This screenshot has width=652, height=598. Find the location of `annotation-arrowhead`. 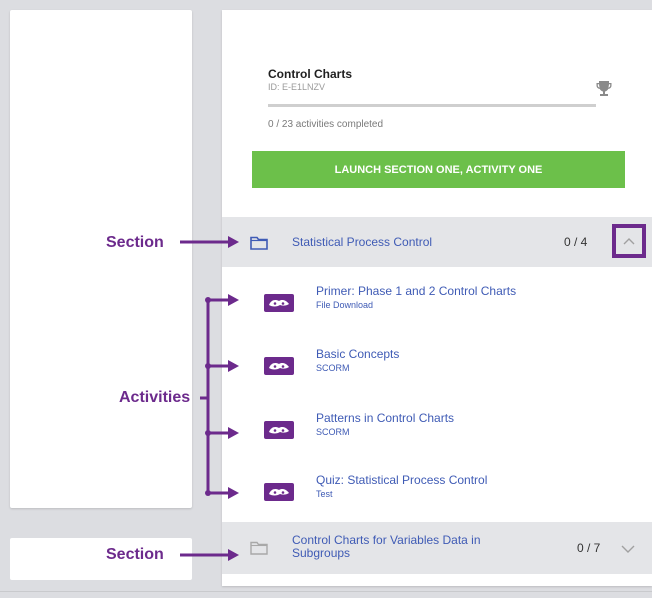

annotation-arrowhead is located at coordinates (233, 242).